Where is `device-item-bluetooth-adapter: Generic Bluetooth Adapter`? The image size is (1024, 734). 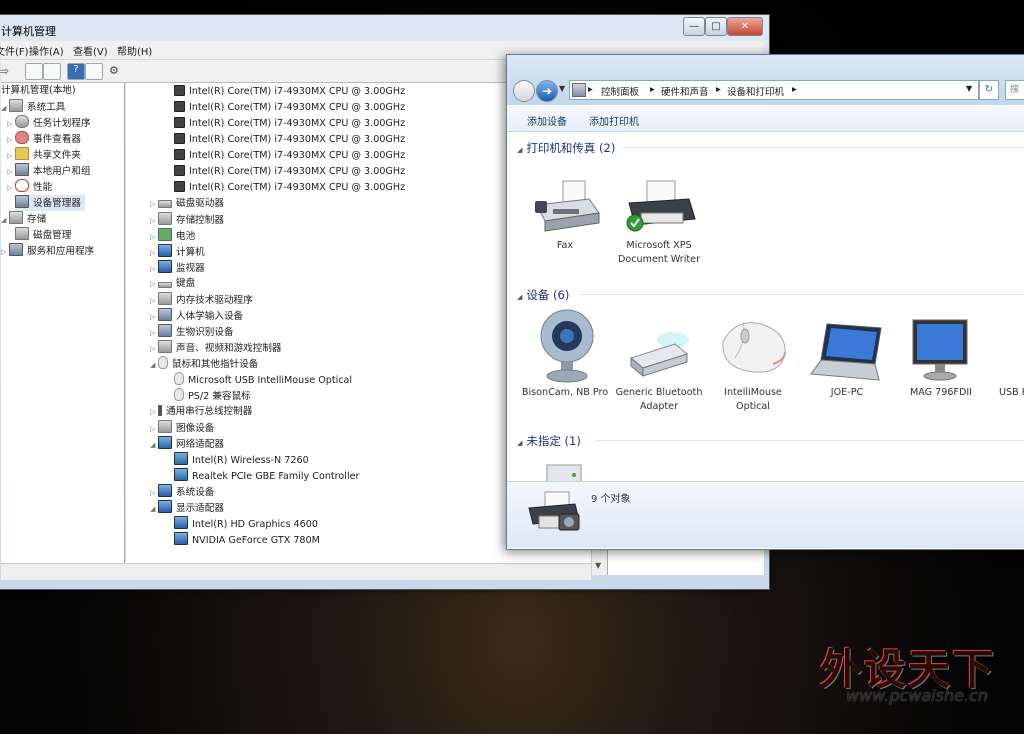
device-item-bluetooth-adapter: Generic Bluetooth Adapter is located at coordinates (659, 372).